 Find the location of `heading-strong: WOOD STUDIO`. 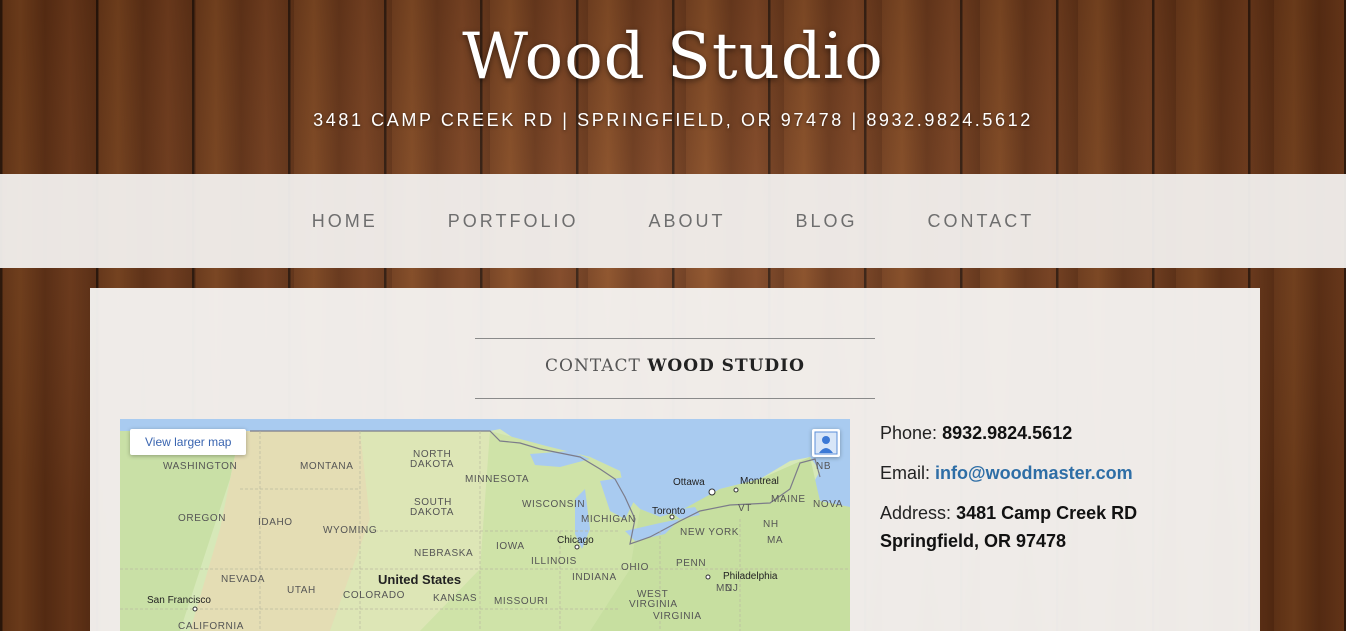

heading-strong: WOOD STUDIO is located at coordinates (726, 366).